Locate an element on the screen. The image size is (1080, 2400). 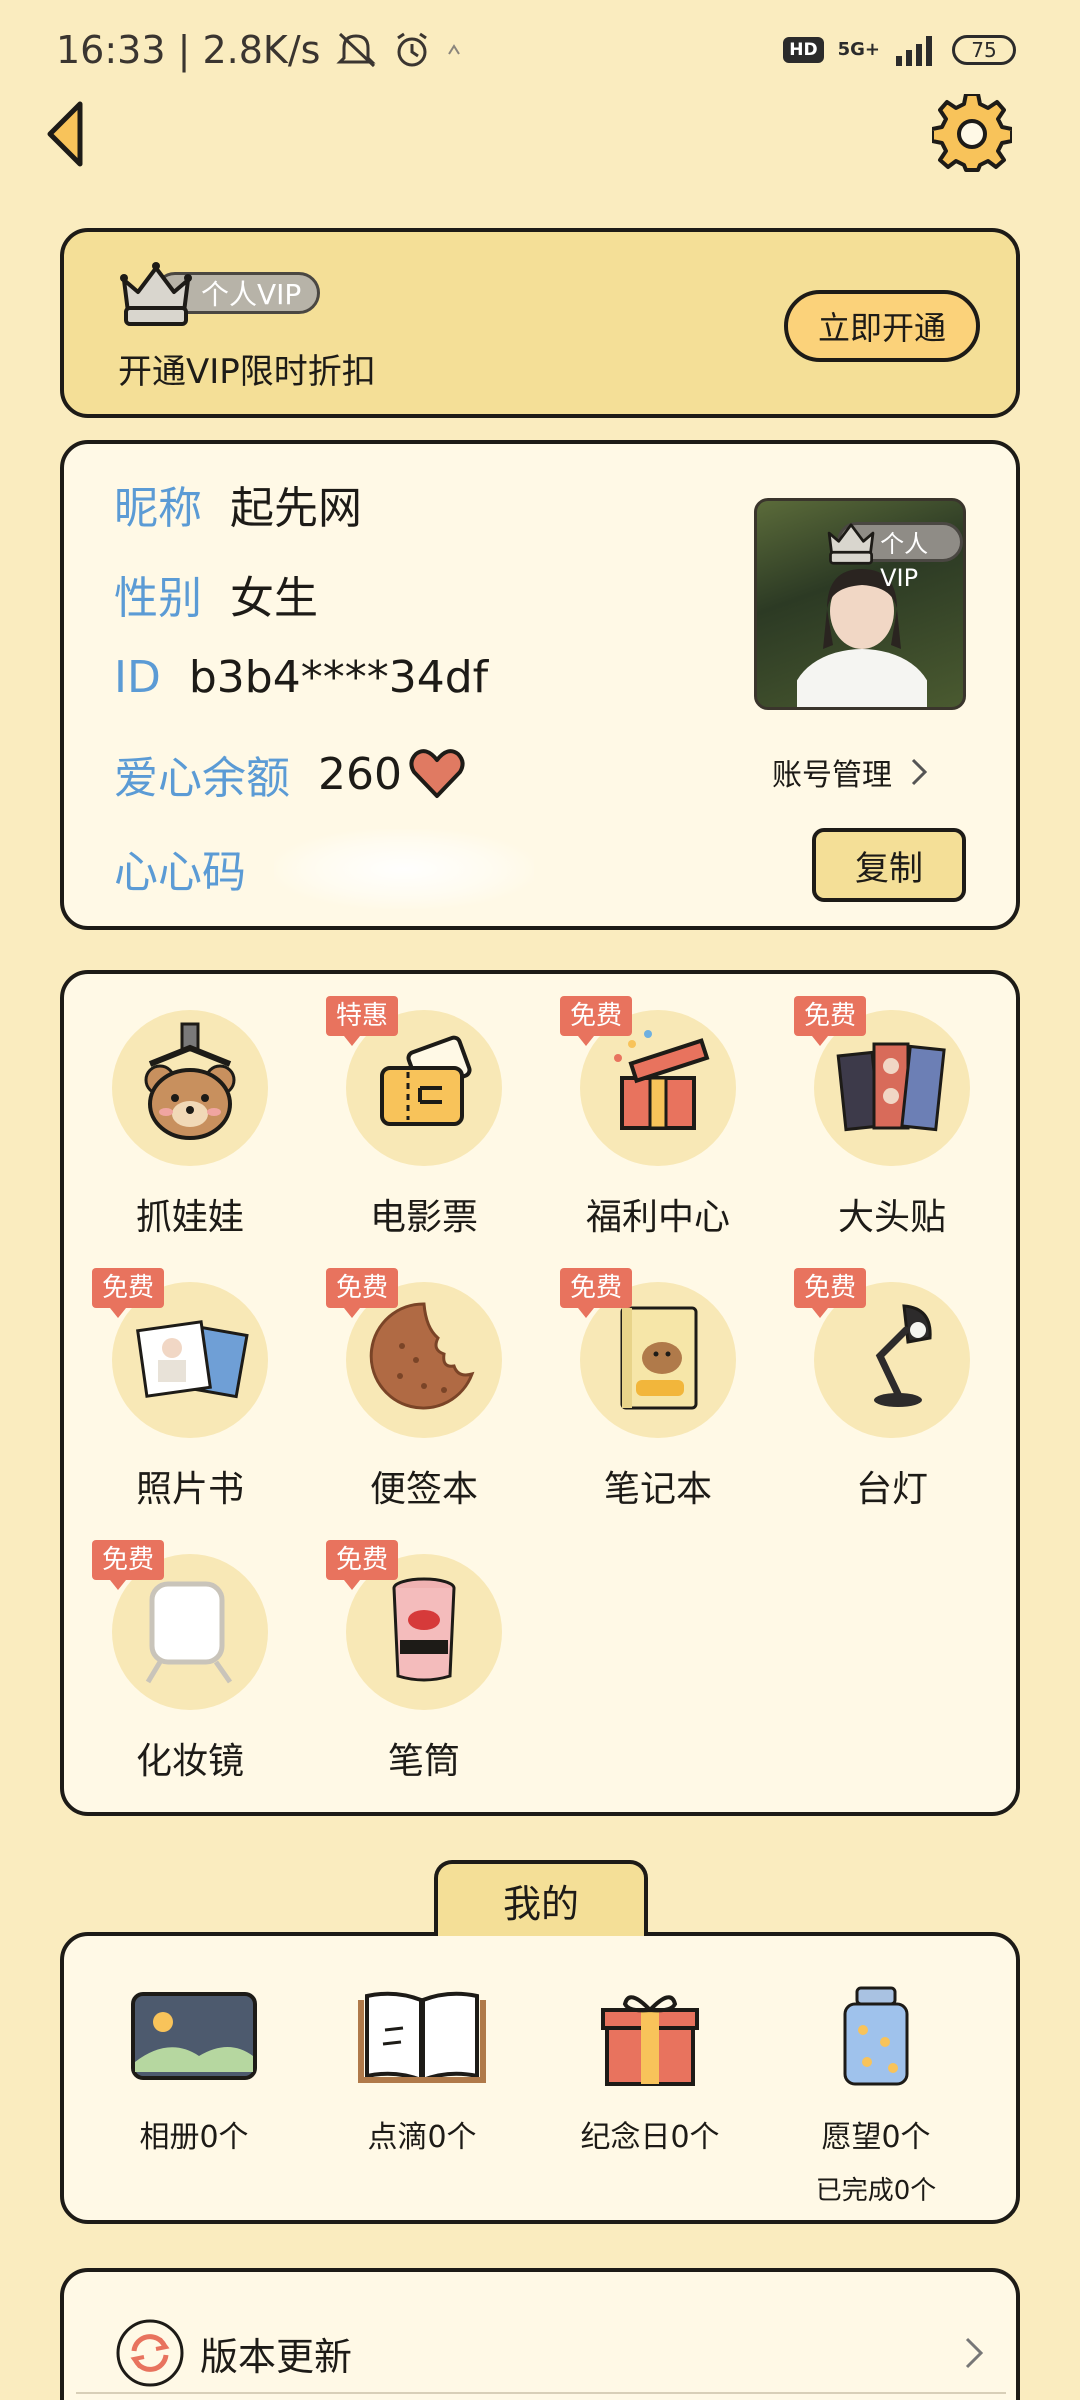
status-time-speed: 16:33 | 2.8K/s is located at coordinates (188, 50).